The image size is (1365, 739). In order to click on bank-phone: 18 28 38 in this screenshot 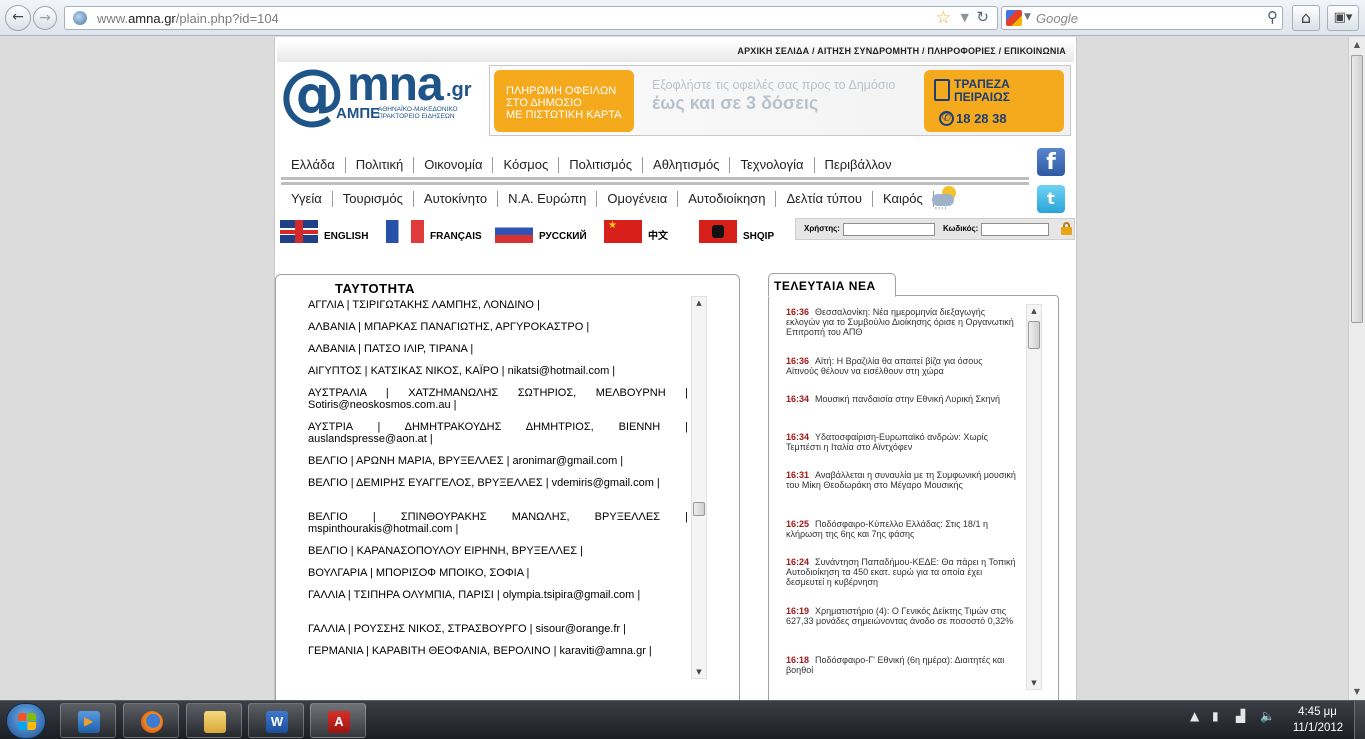, I will do `click(981, 118)`.